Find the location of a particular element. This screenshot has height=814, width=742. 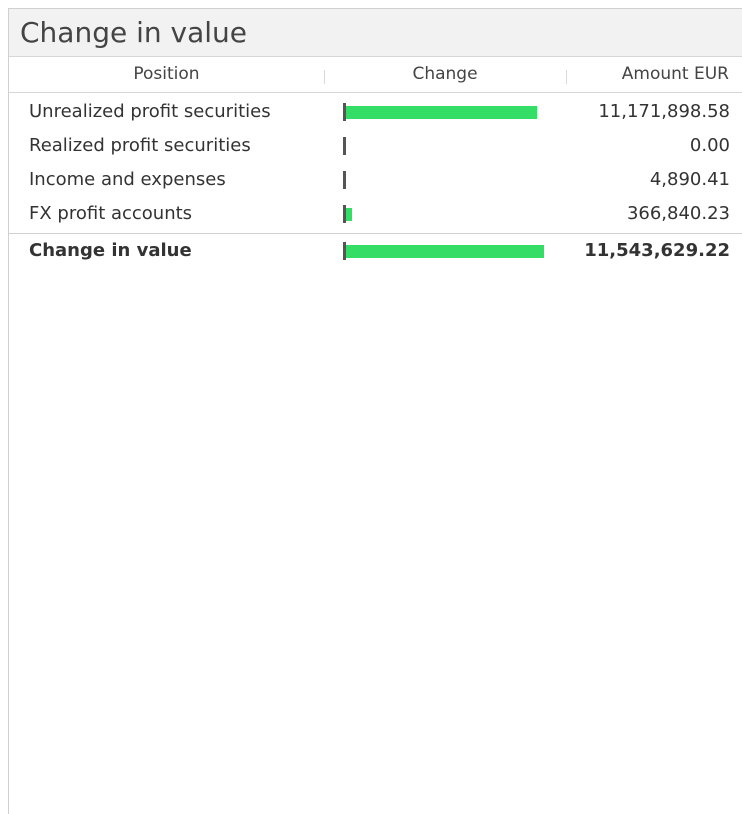

total-label: Change in value is located at coordinates (110, 250).